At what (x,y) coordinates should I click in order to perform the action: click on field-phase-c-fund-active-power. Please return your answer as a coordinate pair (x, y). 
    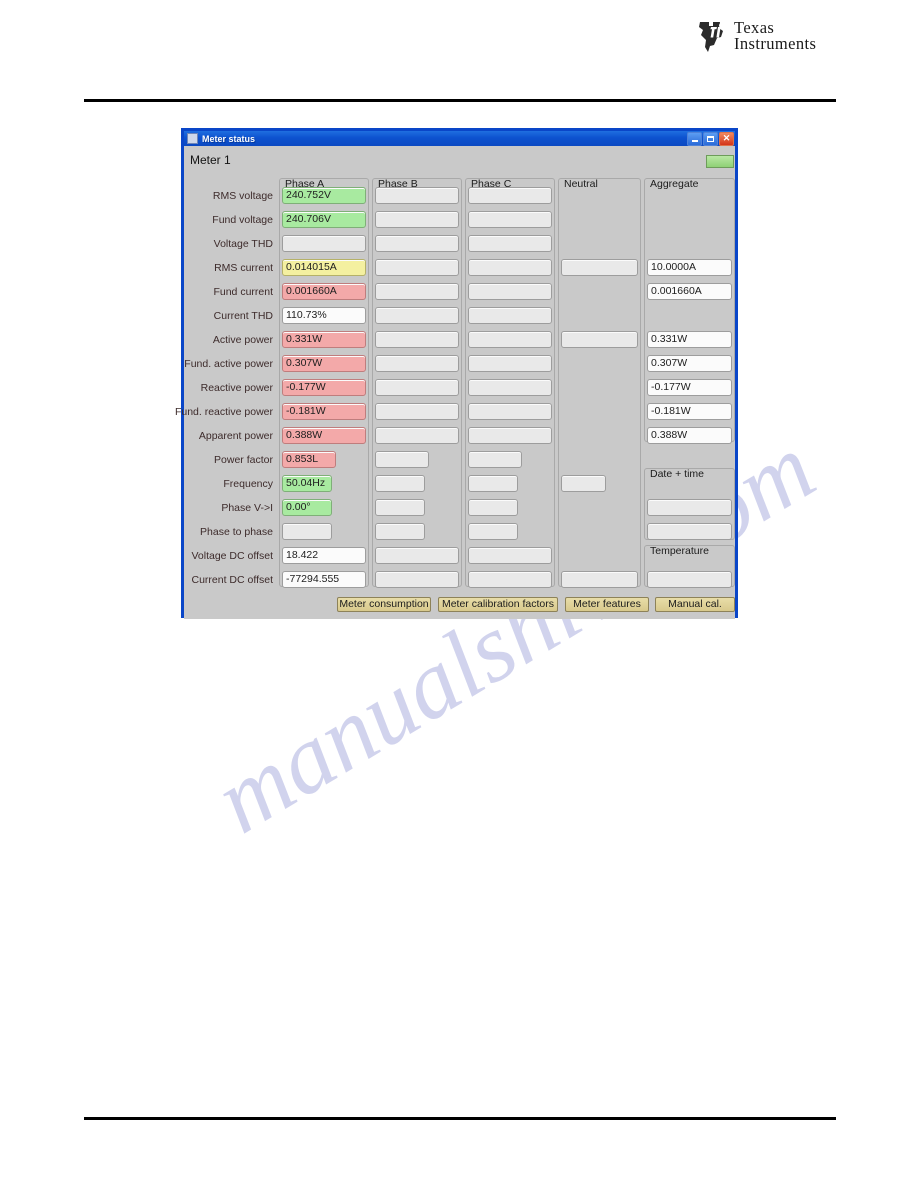
    Looking at the image, I should click on (510, 363).